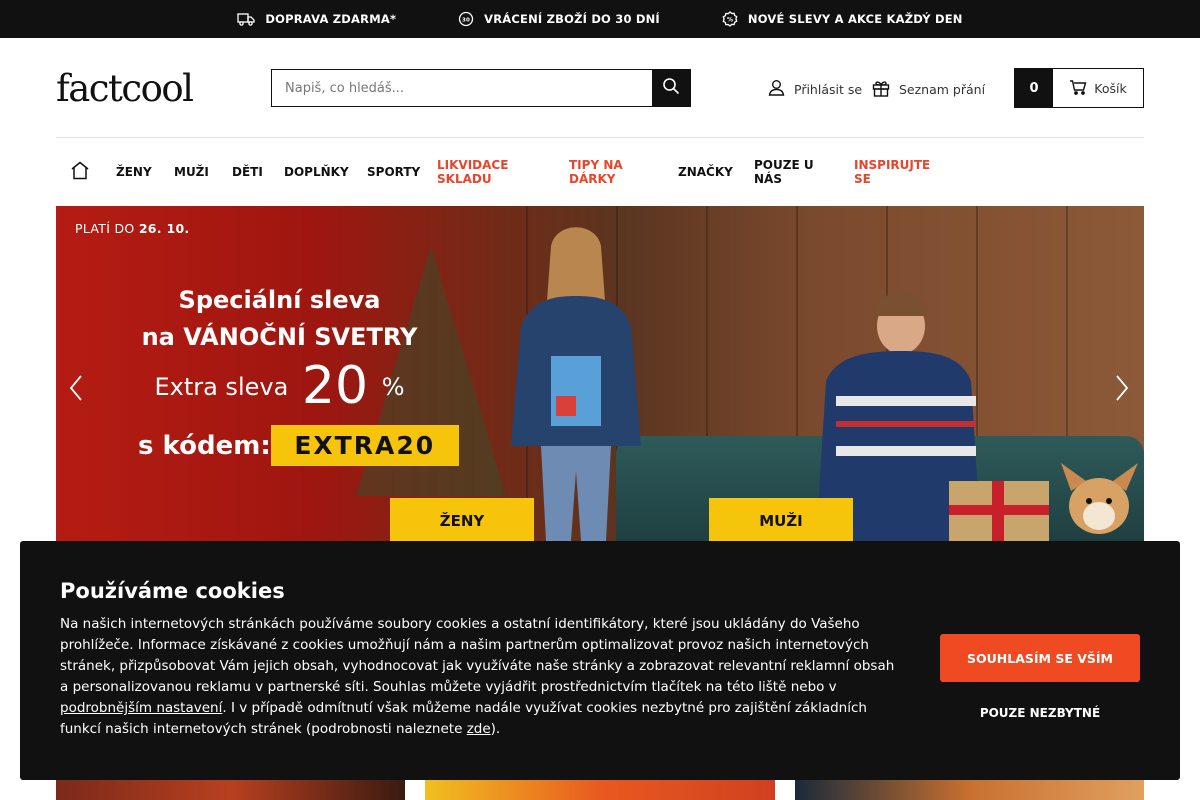  Describe the element at coordinates (316, 19) in the screenshot. I see `free-shipping-info: DOPRAVA ZDARMA*` at that location.